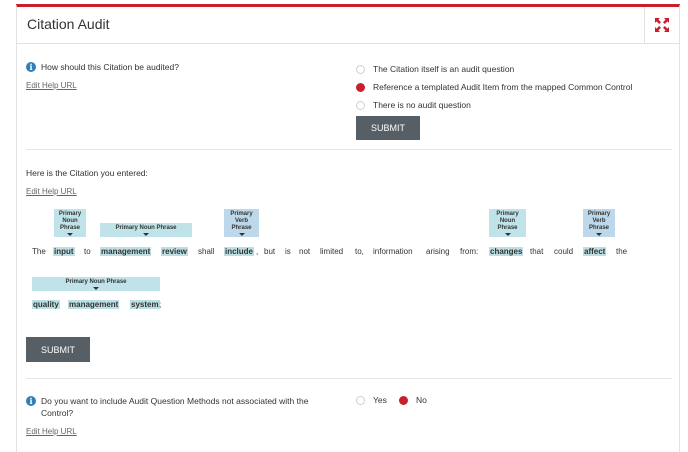 The width and height of the screenshot is (688, 452). What do you see at coordinates (469, 251) in the screenshot?
I see `citation-word: from:` at bounding box center [469, 251].